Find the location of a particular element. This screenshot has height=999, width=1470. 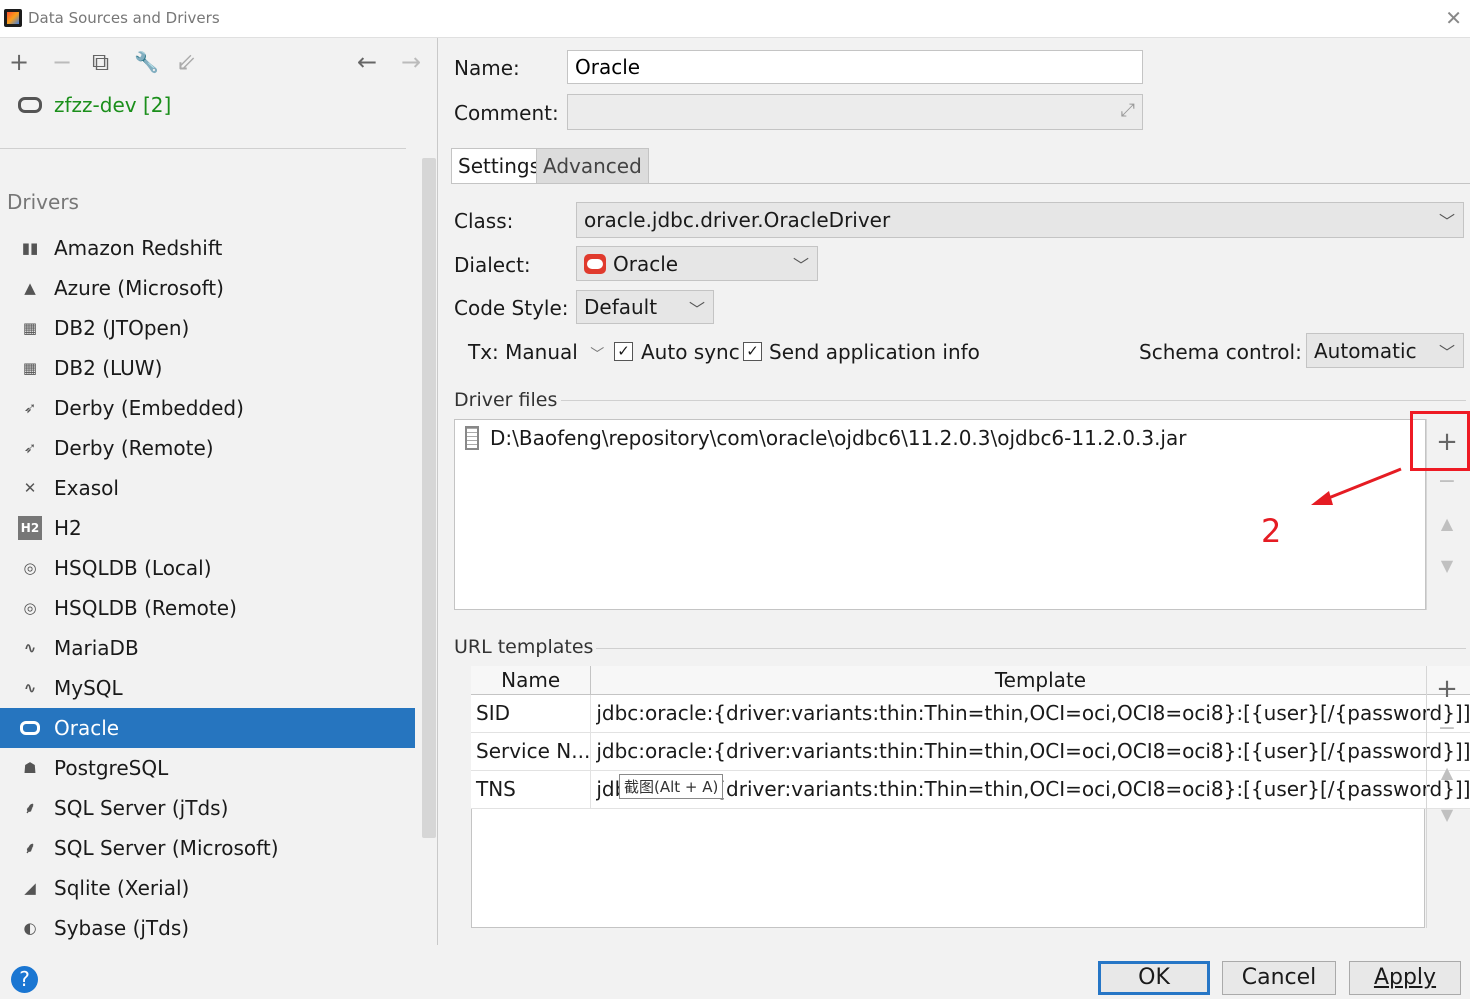

highlight-box is located at coordinates (1440, 441).